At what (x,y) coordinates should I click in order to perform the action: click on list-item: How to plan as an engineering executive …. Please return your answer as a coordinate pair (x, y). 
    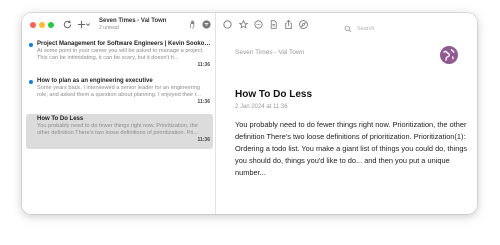
    Looking at the image, I should click on (119, 93).